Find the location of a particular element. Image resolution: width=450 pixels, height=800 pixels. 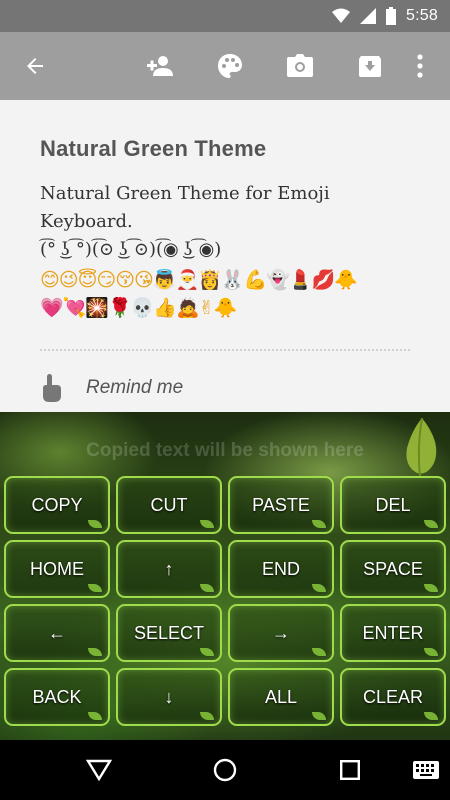

leaf-icon is located at coordinates (421, 447).